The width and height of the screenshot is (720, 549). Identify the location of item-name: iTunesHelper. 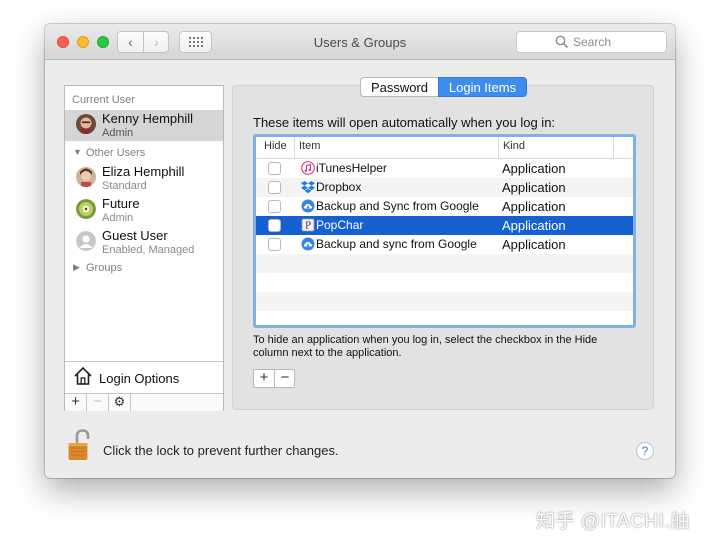
(351, 168).